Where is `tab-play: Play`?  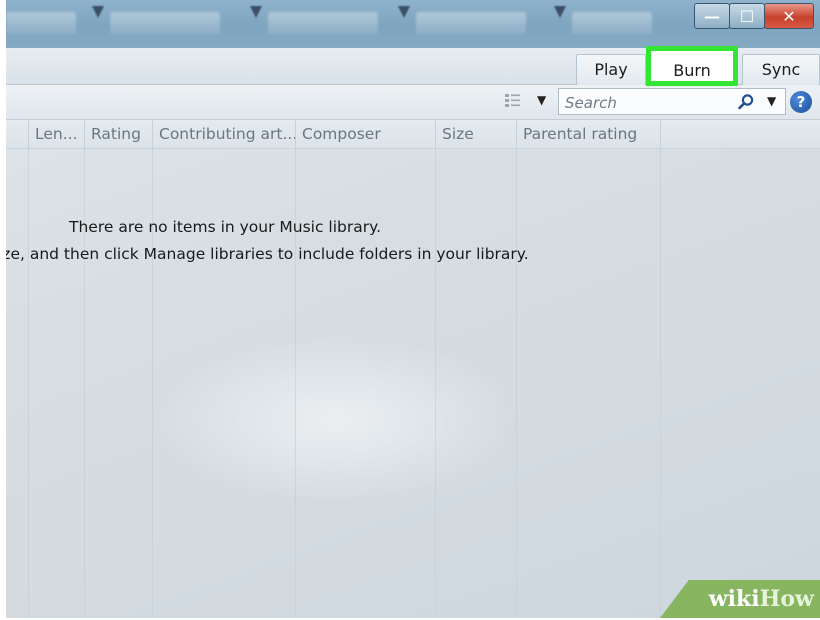
tab-play: Play is located at coordinates (611, 69).